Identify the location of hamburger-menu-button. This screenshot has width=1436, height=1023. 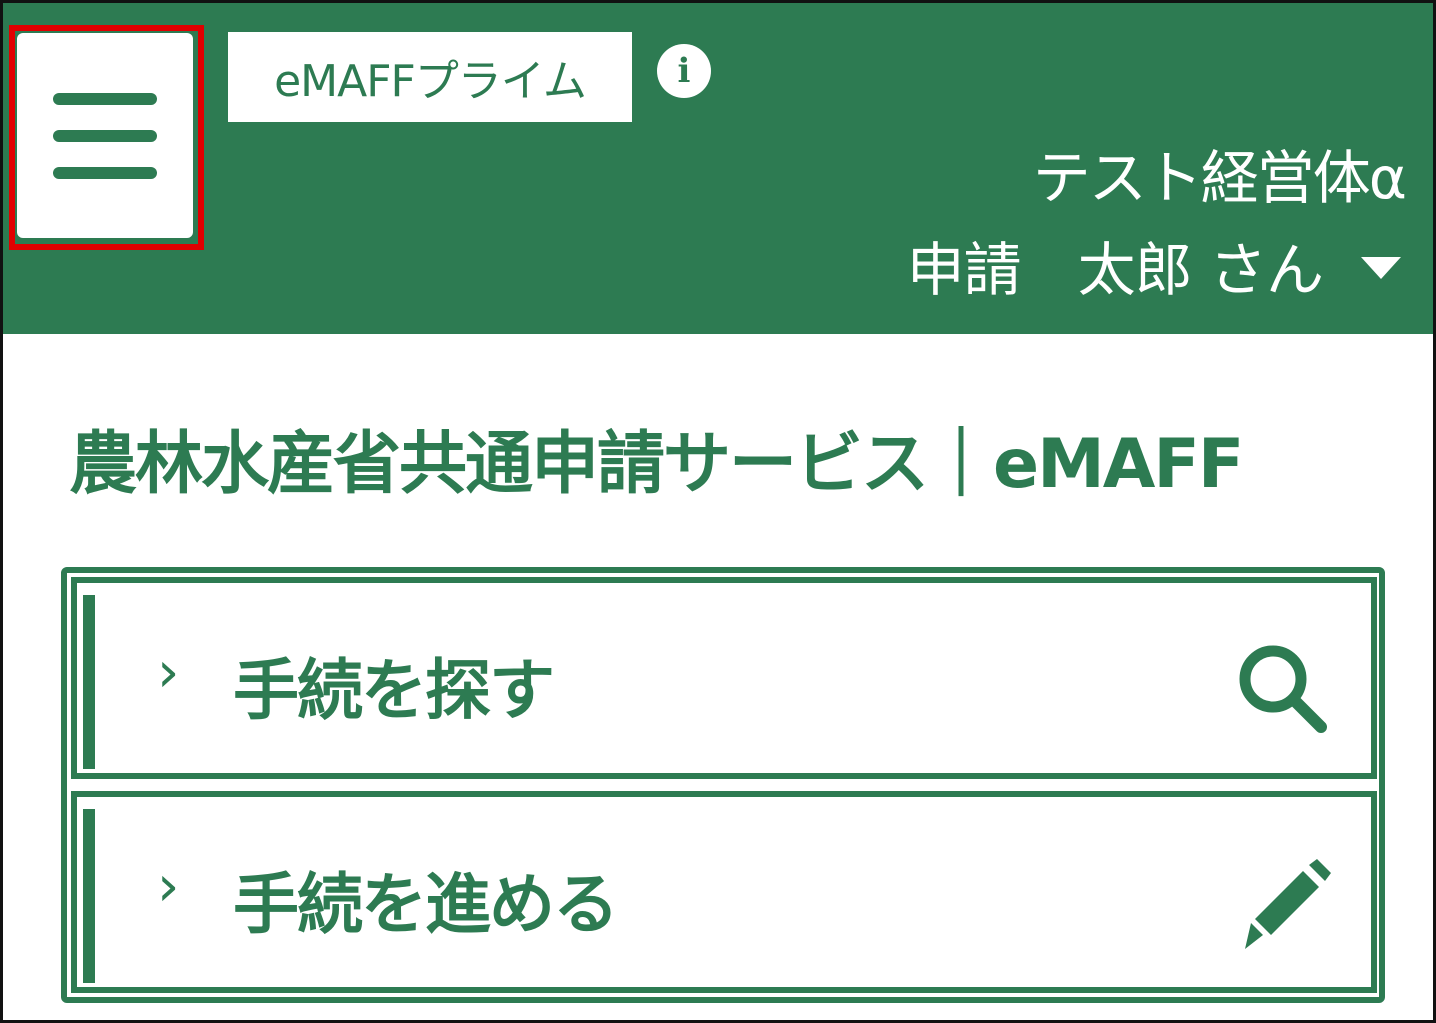
(105, 135).